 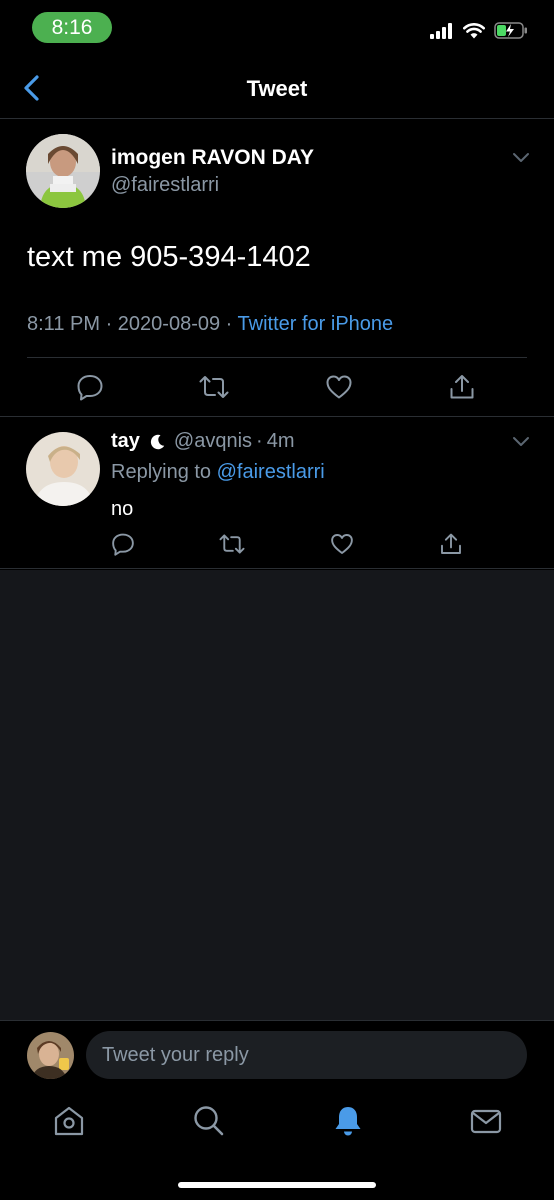 I want to click on messages-icon, so click(x=486, y=1121).